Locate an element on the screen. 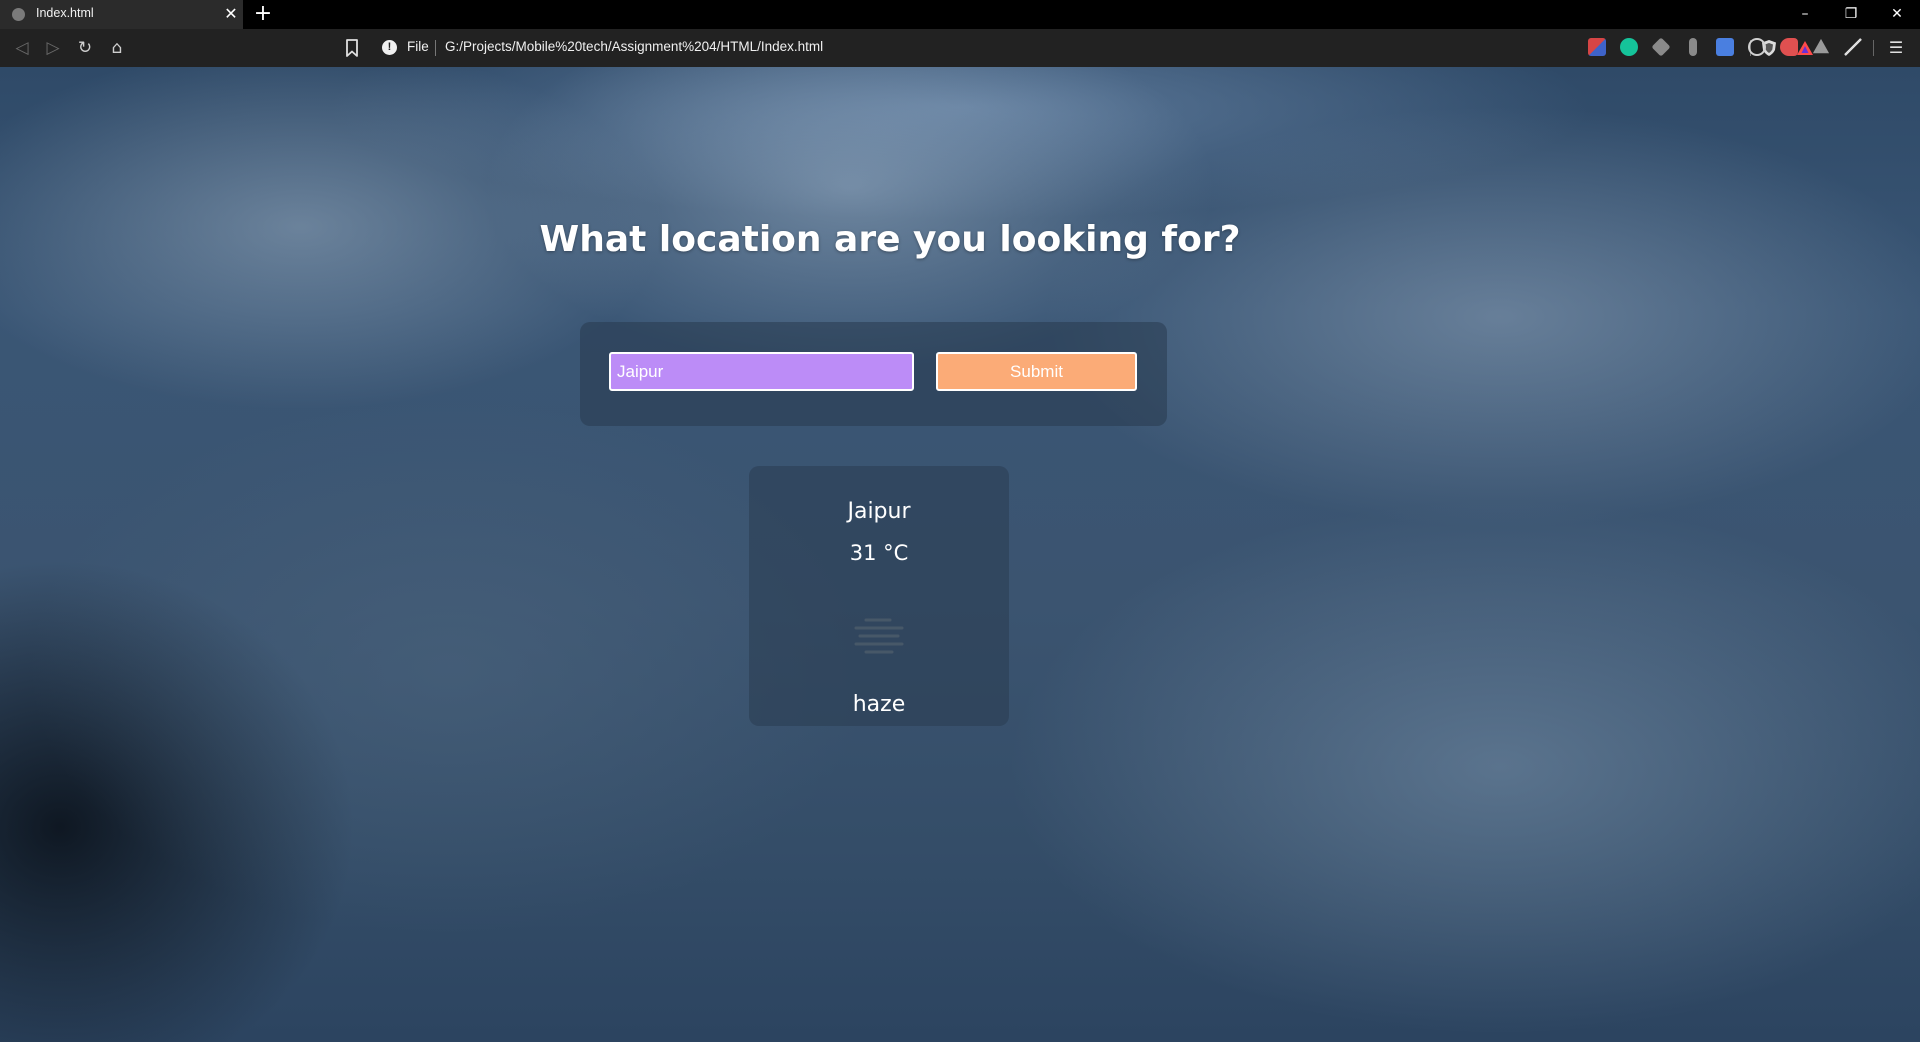 The image size is (1920, 1050). scheme-label: File is located at coordinates (418, 46).